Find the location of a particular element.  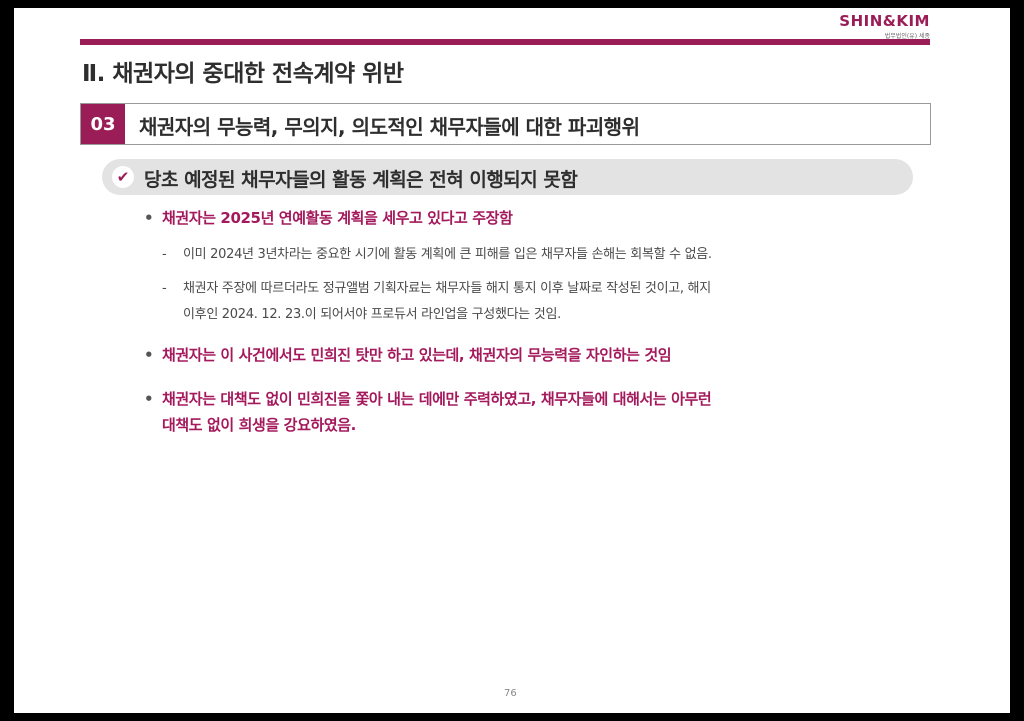

check-icon: ✔ is located at coordinates (123, 177).